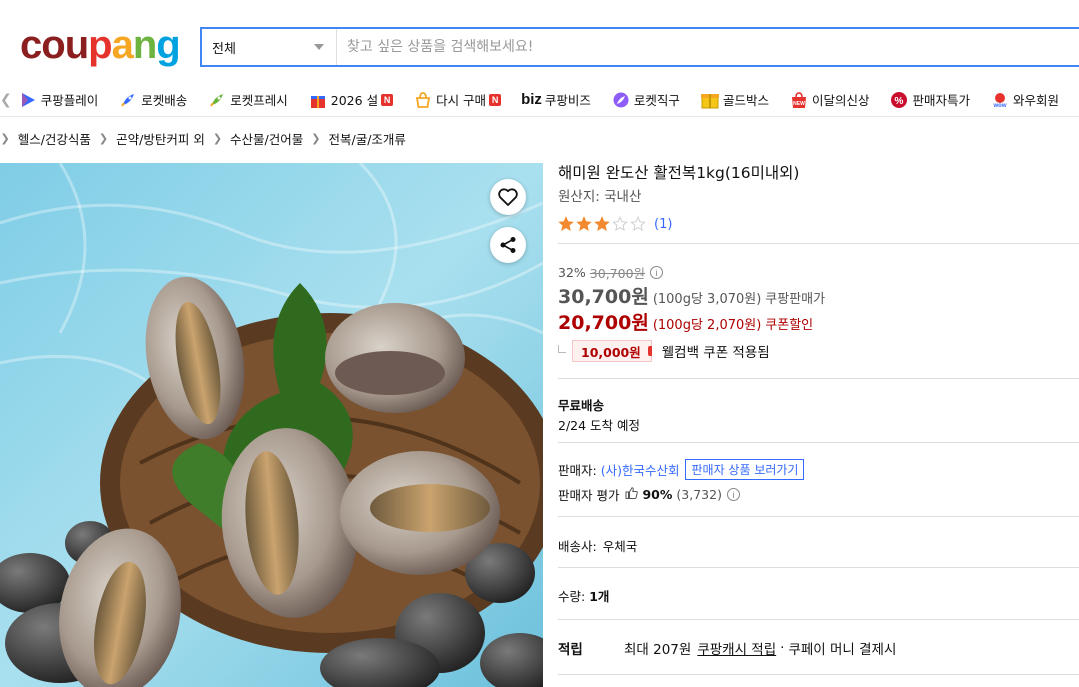 The image size is (1079, 687). I want to click on rating: (1), so click(818, 224).